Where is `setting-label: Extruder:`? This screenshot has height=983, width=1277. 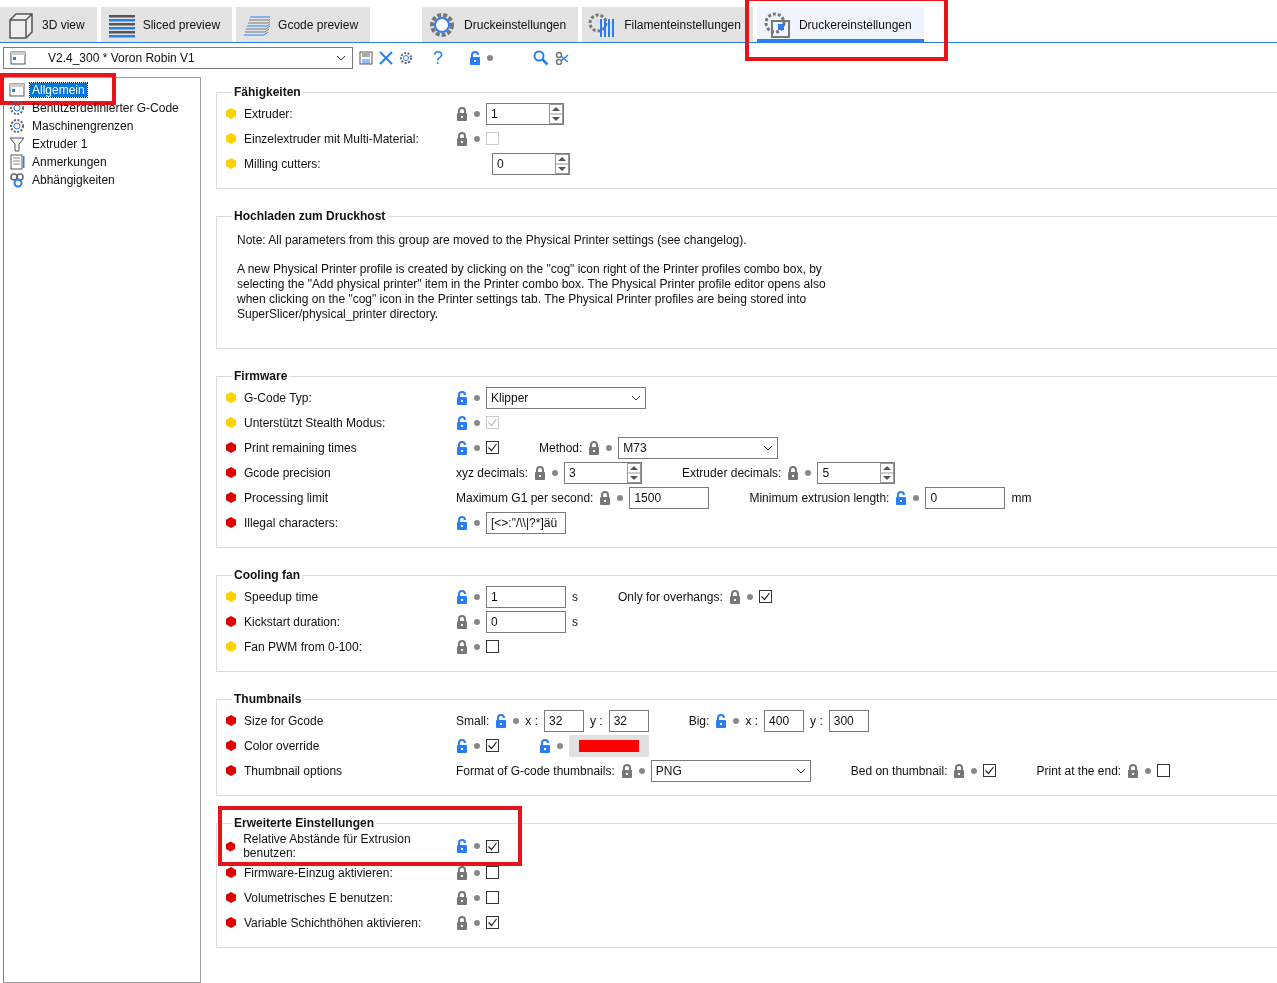 setting-label: Extruder: is located at coordinates (268, 113).